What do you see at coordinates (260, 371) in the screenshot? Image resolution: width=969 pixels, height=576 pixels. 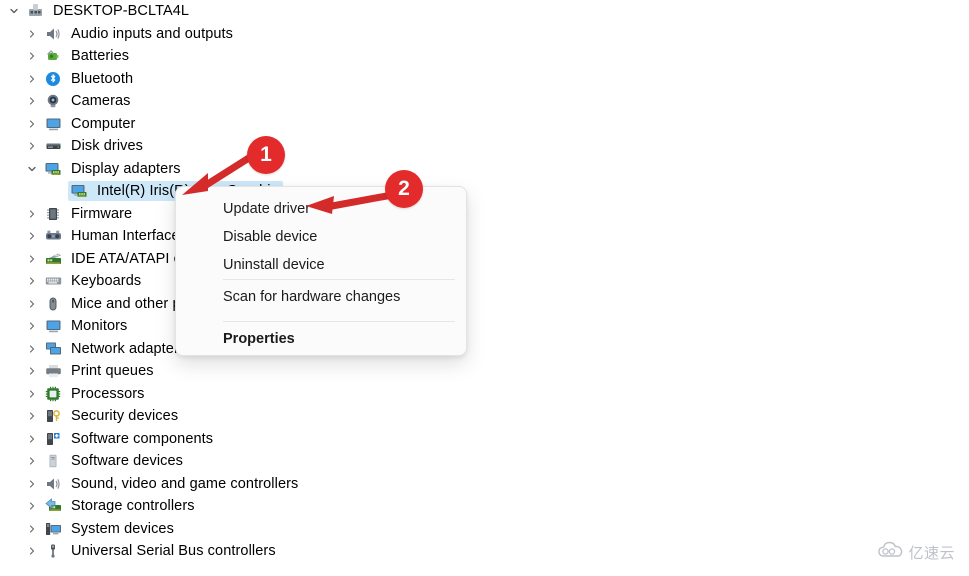 I see `tree-item-print-queues: Print queues` at bounding box center [260, 371].